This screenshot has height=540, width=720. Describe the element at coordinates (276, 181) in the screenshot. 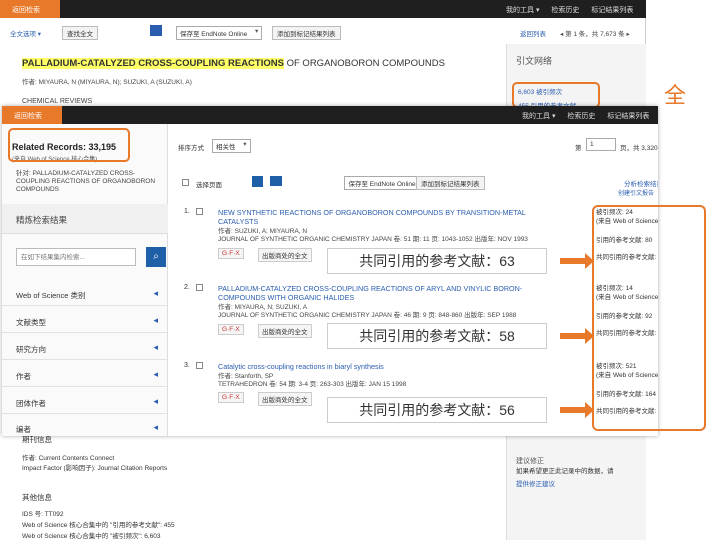

I see `email-icon` at that location.